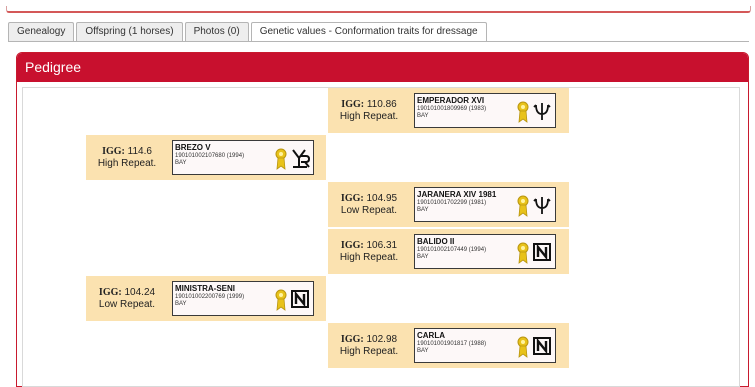 Image resolution: width=755 pixels, height=387 pixels. Describe the element at coordinates (129, 31) in the screenshot. I see `tab-offspring: Offspring (1 horses)` at that location.